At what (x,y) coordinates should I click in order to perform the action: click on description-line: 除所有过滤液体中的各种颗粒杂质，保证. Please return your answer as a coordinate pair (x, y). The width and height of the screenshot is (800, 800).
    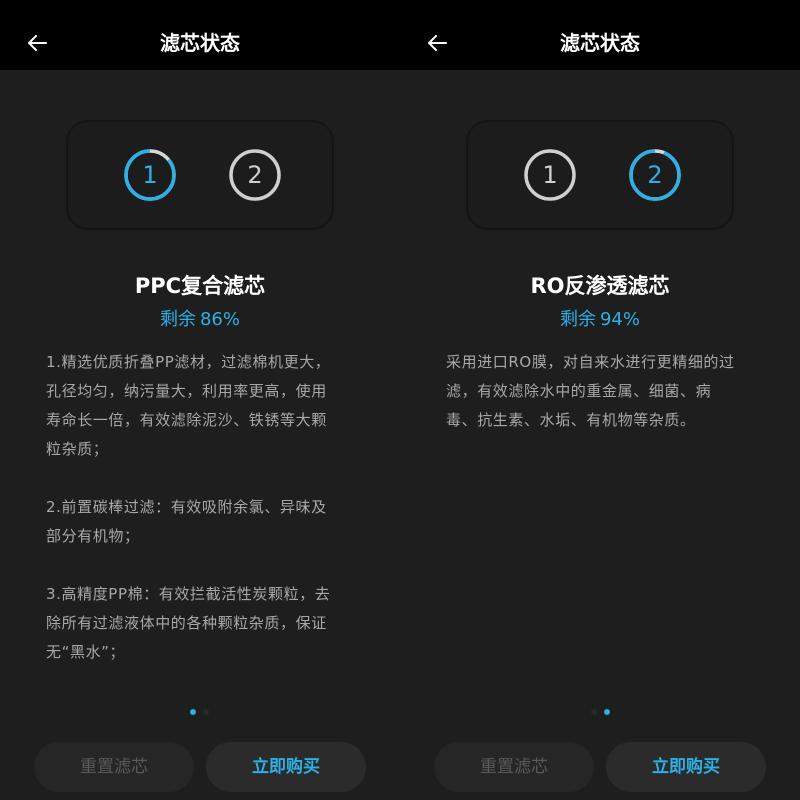
    Looking at the image, I should click on (186, 623).